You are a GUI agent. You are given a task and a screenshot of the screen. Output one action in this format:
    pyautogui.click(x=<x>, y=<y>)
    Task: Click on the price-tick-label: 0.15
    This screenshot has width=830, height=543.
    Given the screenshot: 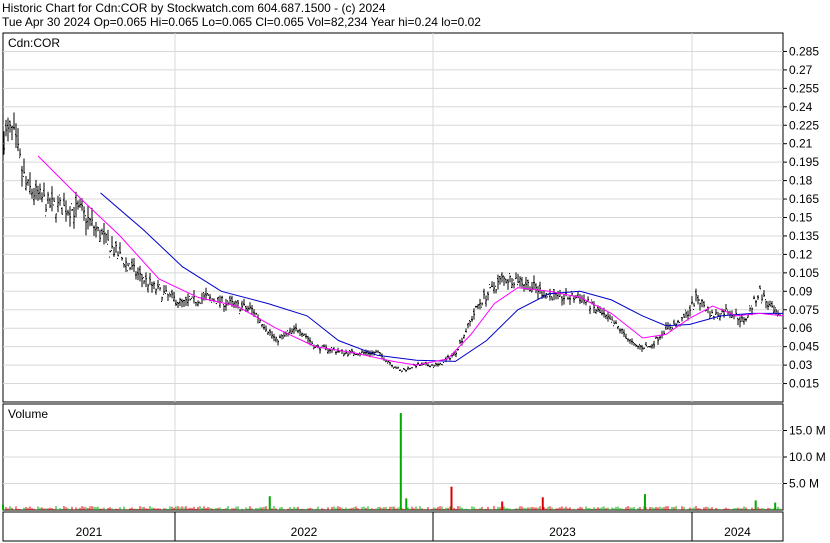 What is the action you would take?
    pyautogui.click(x=801, y=218)
    